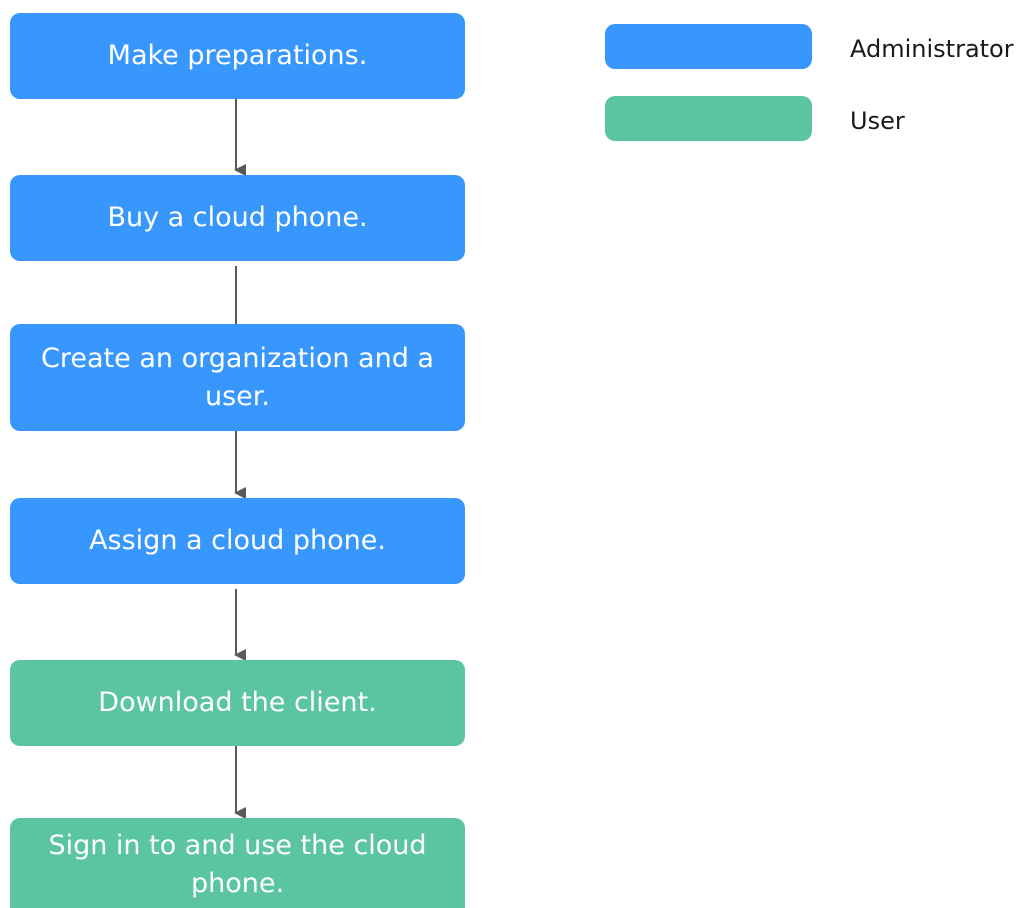 The width and height of the screenshot is (1031, 908). I want to click on step-make-preparations: Make preparations., so click(237, 56).